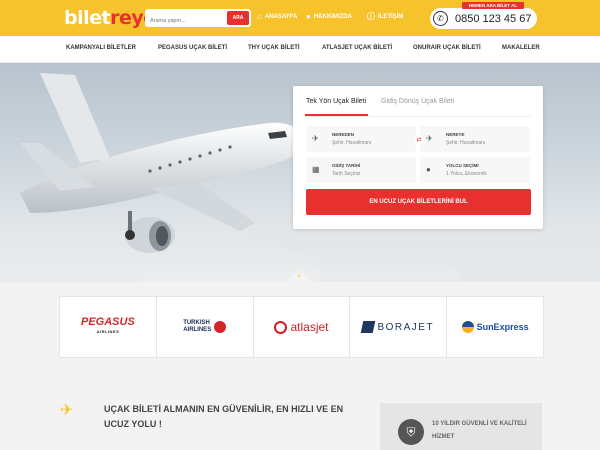 This screenshot has width=600, height=450. Describe the element at coordinates (352, 143) in the screenshot. I see `from-value: Şehir, Havalimanı` at that location.